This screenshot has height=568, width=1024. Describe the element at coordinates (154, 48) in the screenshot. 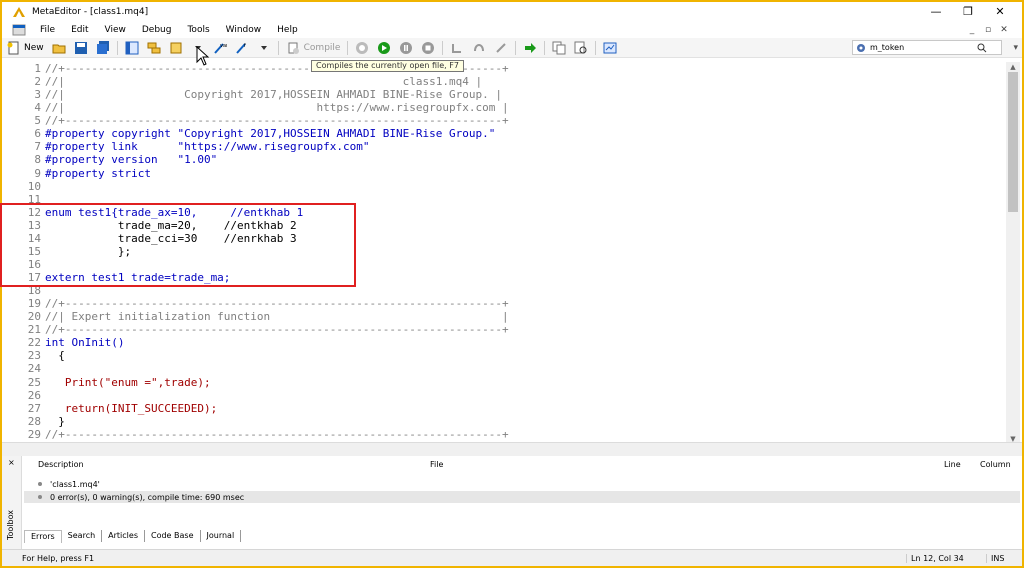

I see `toolbox-icon` at that location.